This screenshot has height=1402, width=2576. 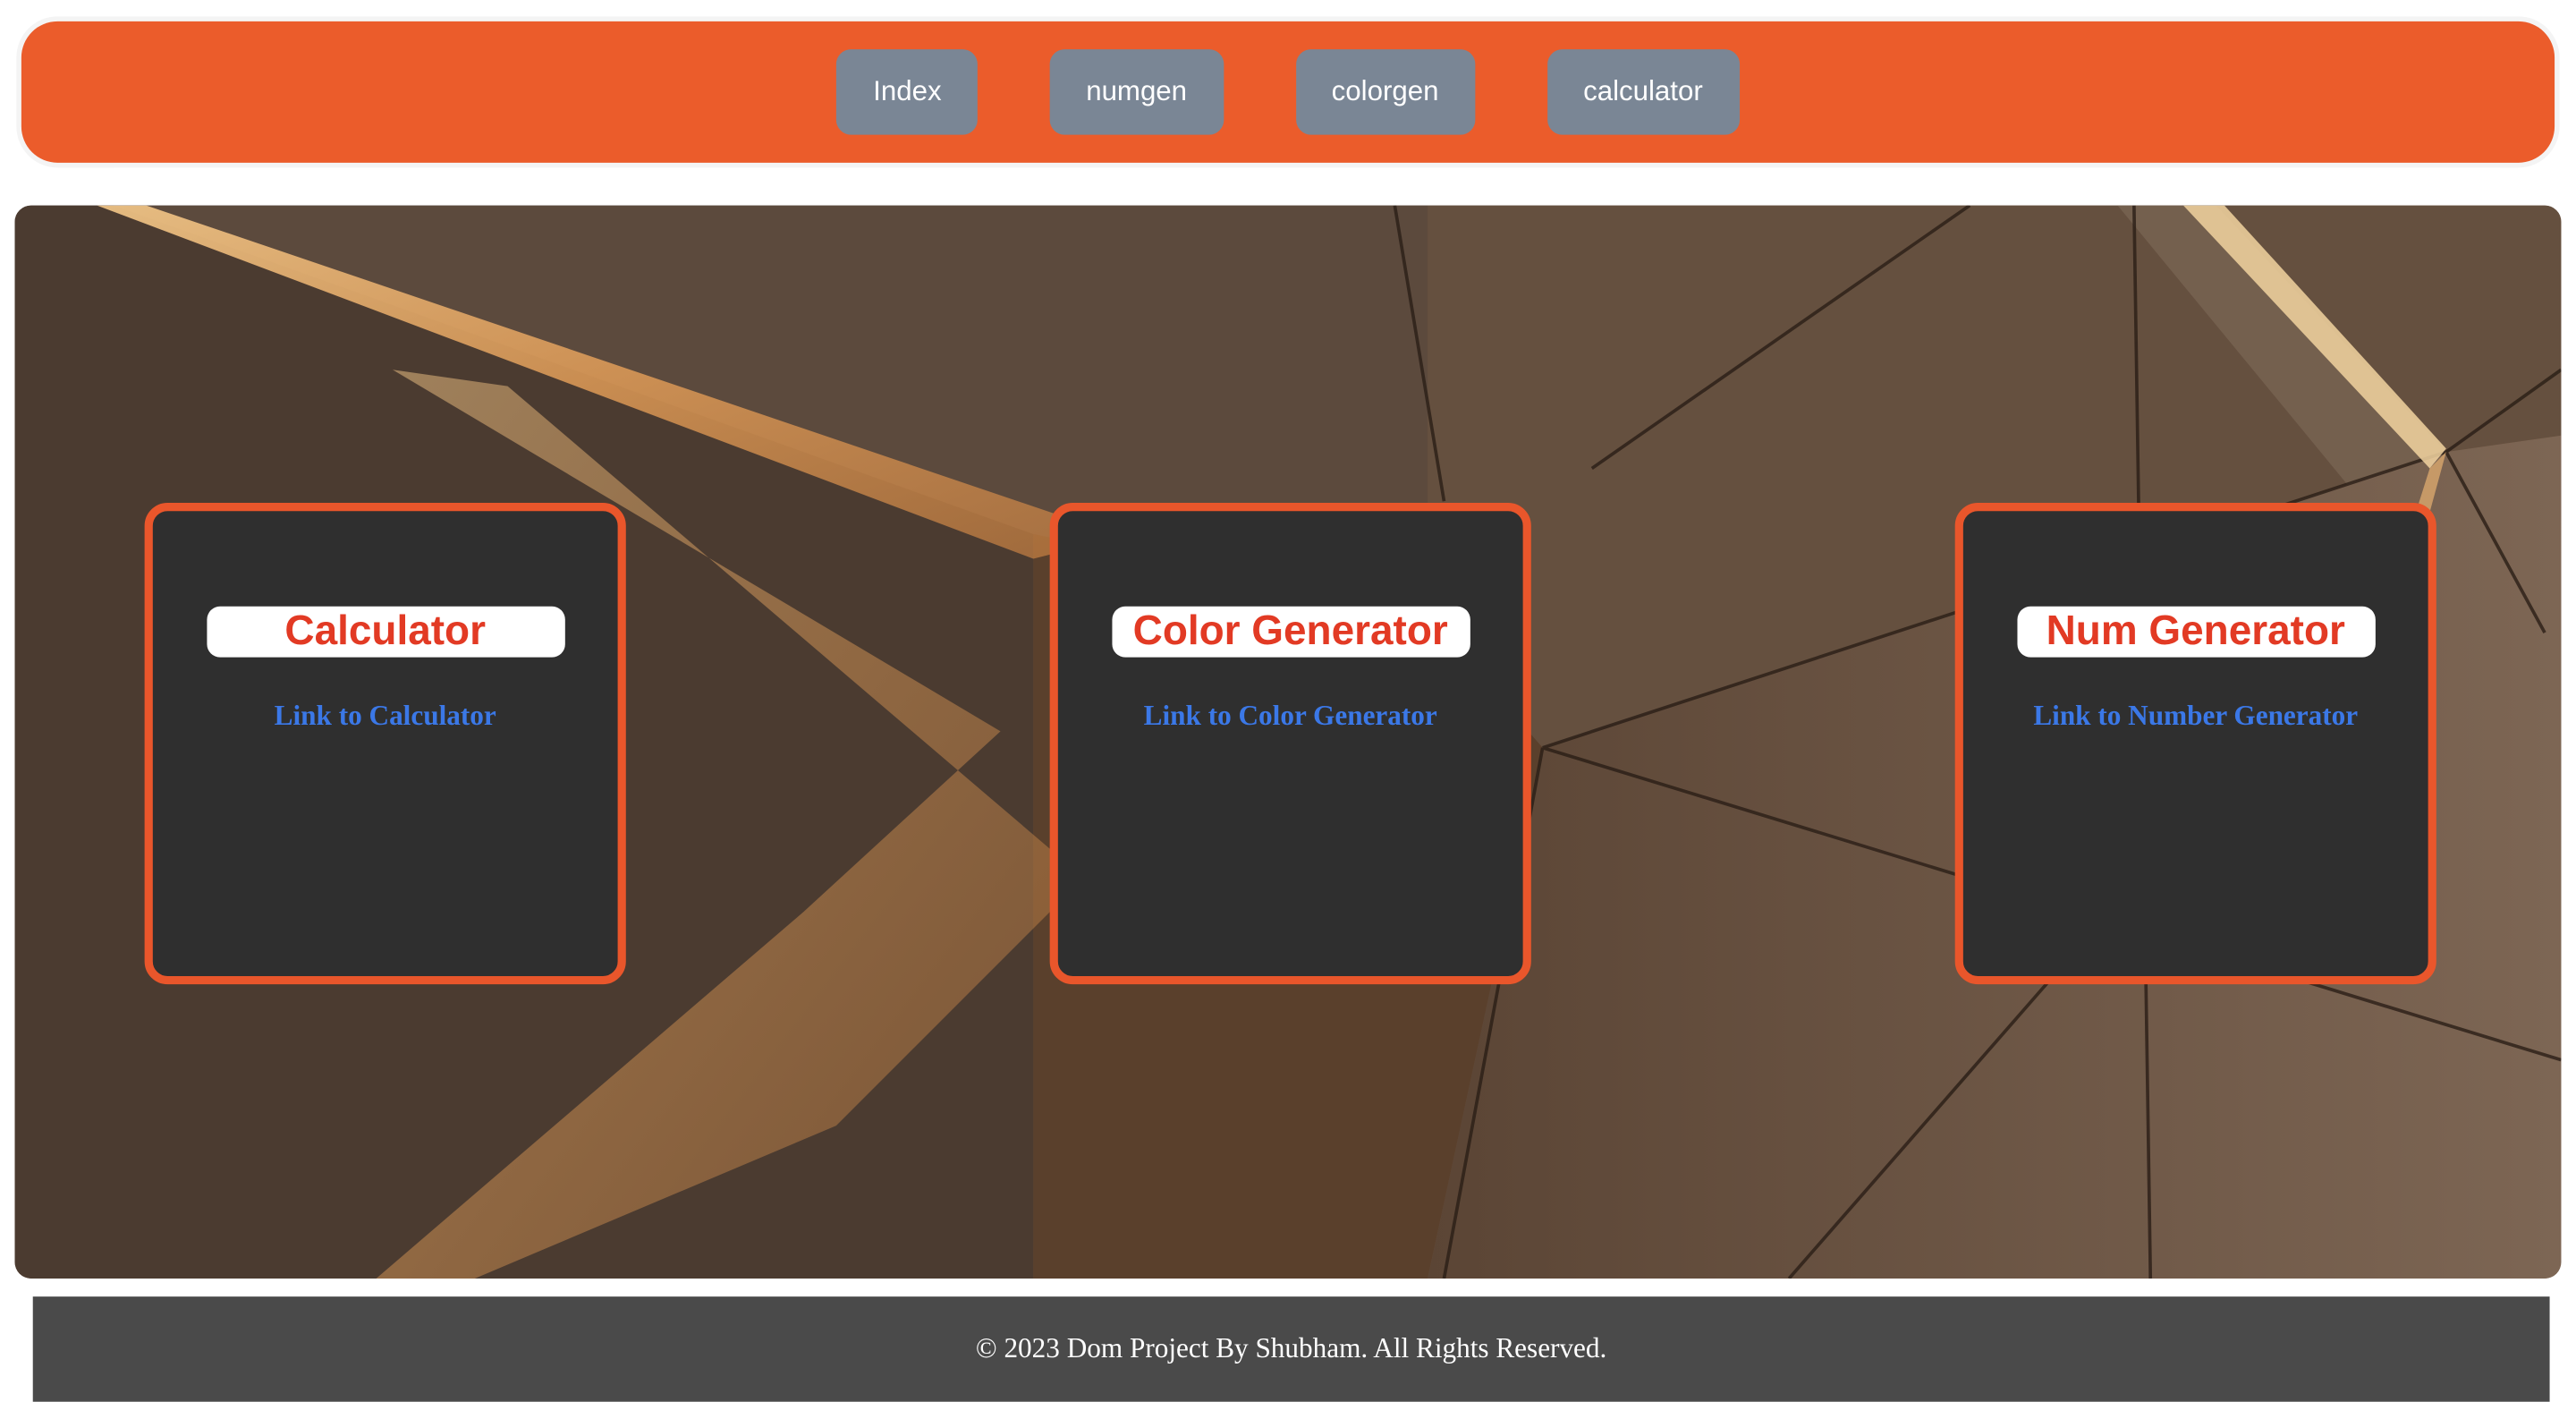 I want to click on card-title: Num Generator, so click(x=2195, y=632).